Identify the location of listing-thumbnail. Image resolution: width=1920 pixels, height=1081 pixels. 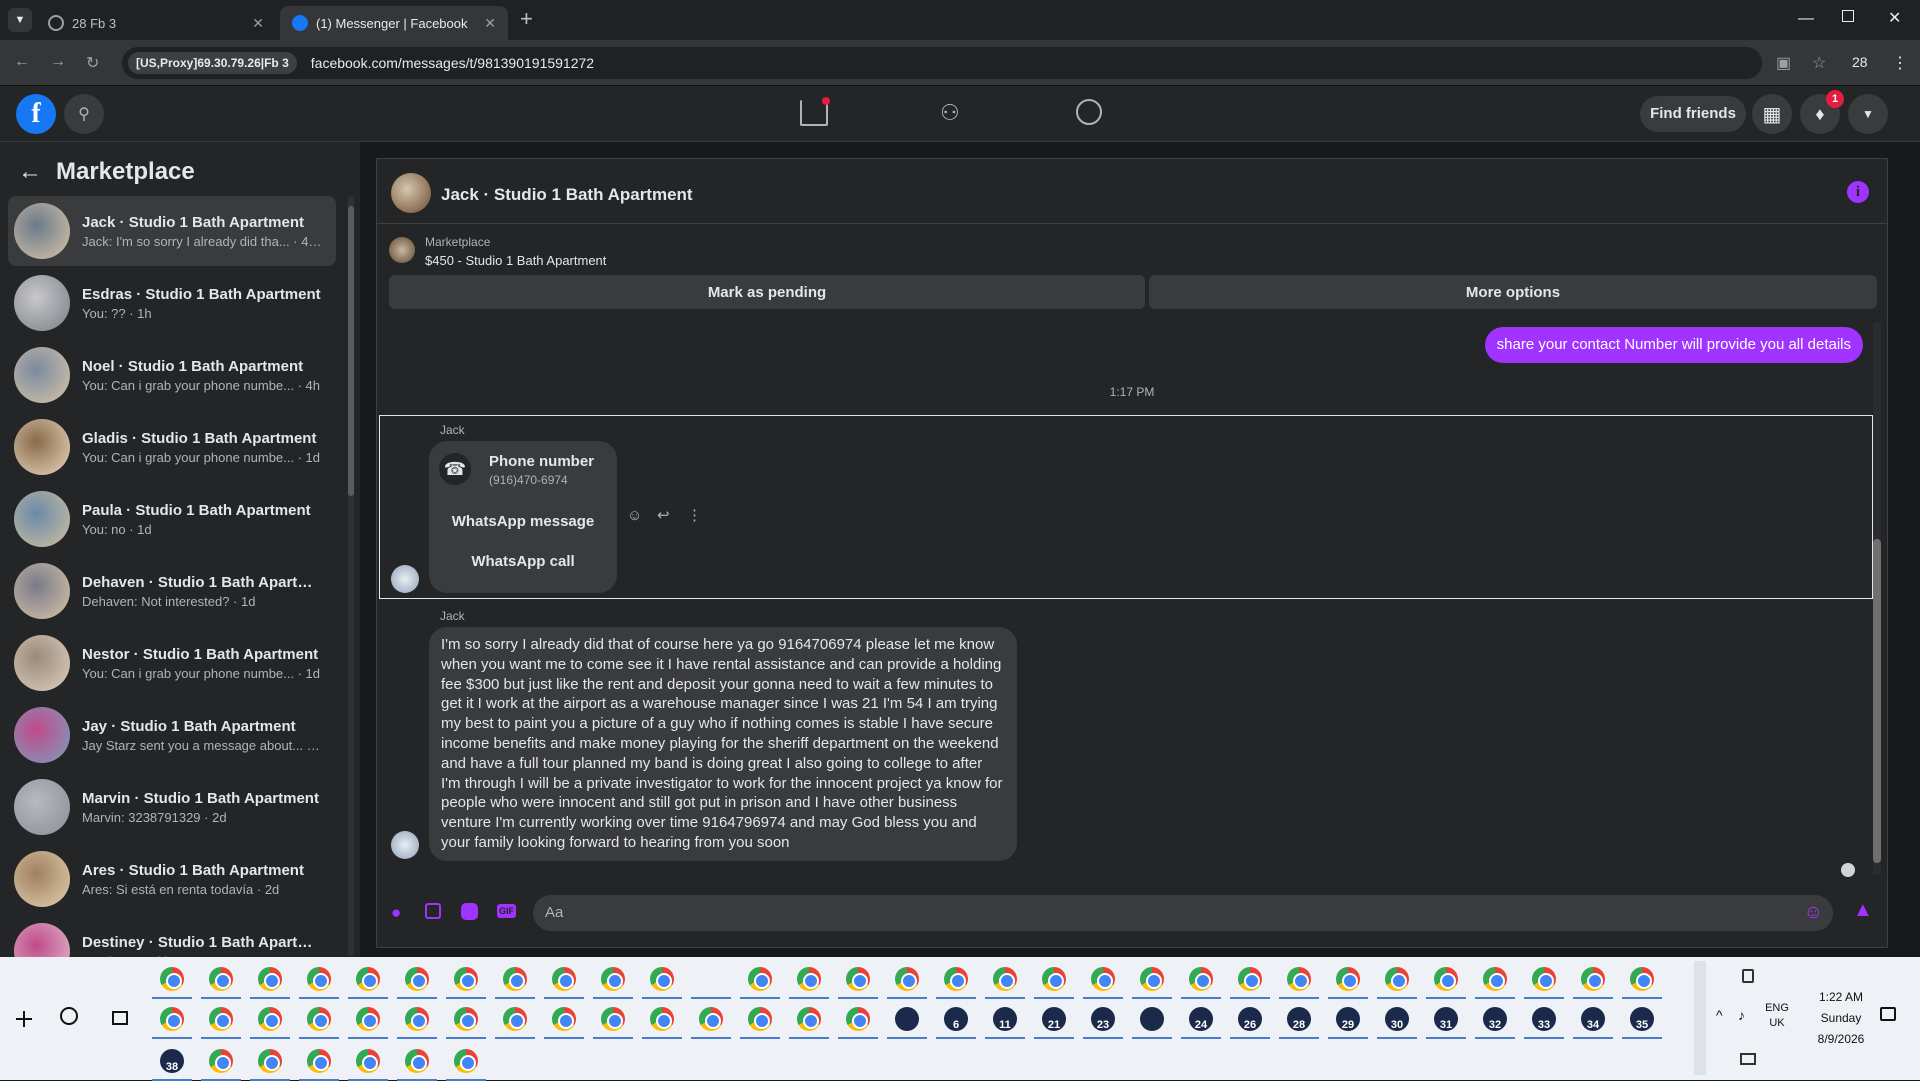
(402, 250).